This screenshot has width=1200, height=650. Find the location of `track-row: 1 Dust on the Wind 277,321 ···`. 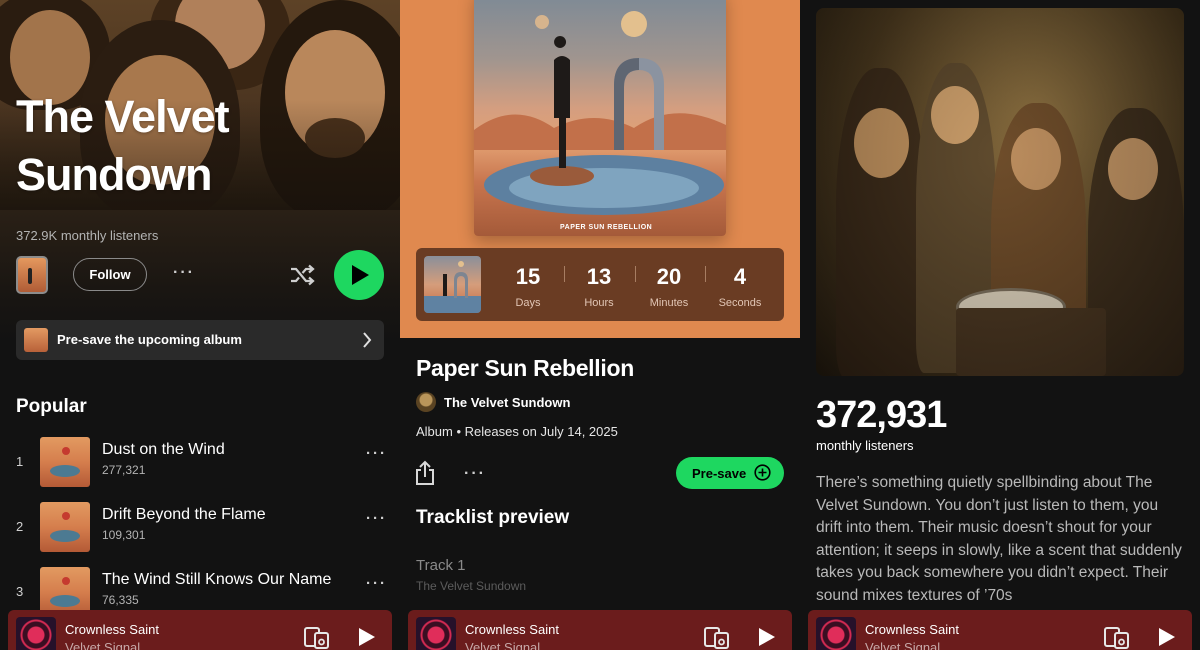

track-row: 1 Dust on the Wind 277,321 ··· is located at coordinates (200, 462).